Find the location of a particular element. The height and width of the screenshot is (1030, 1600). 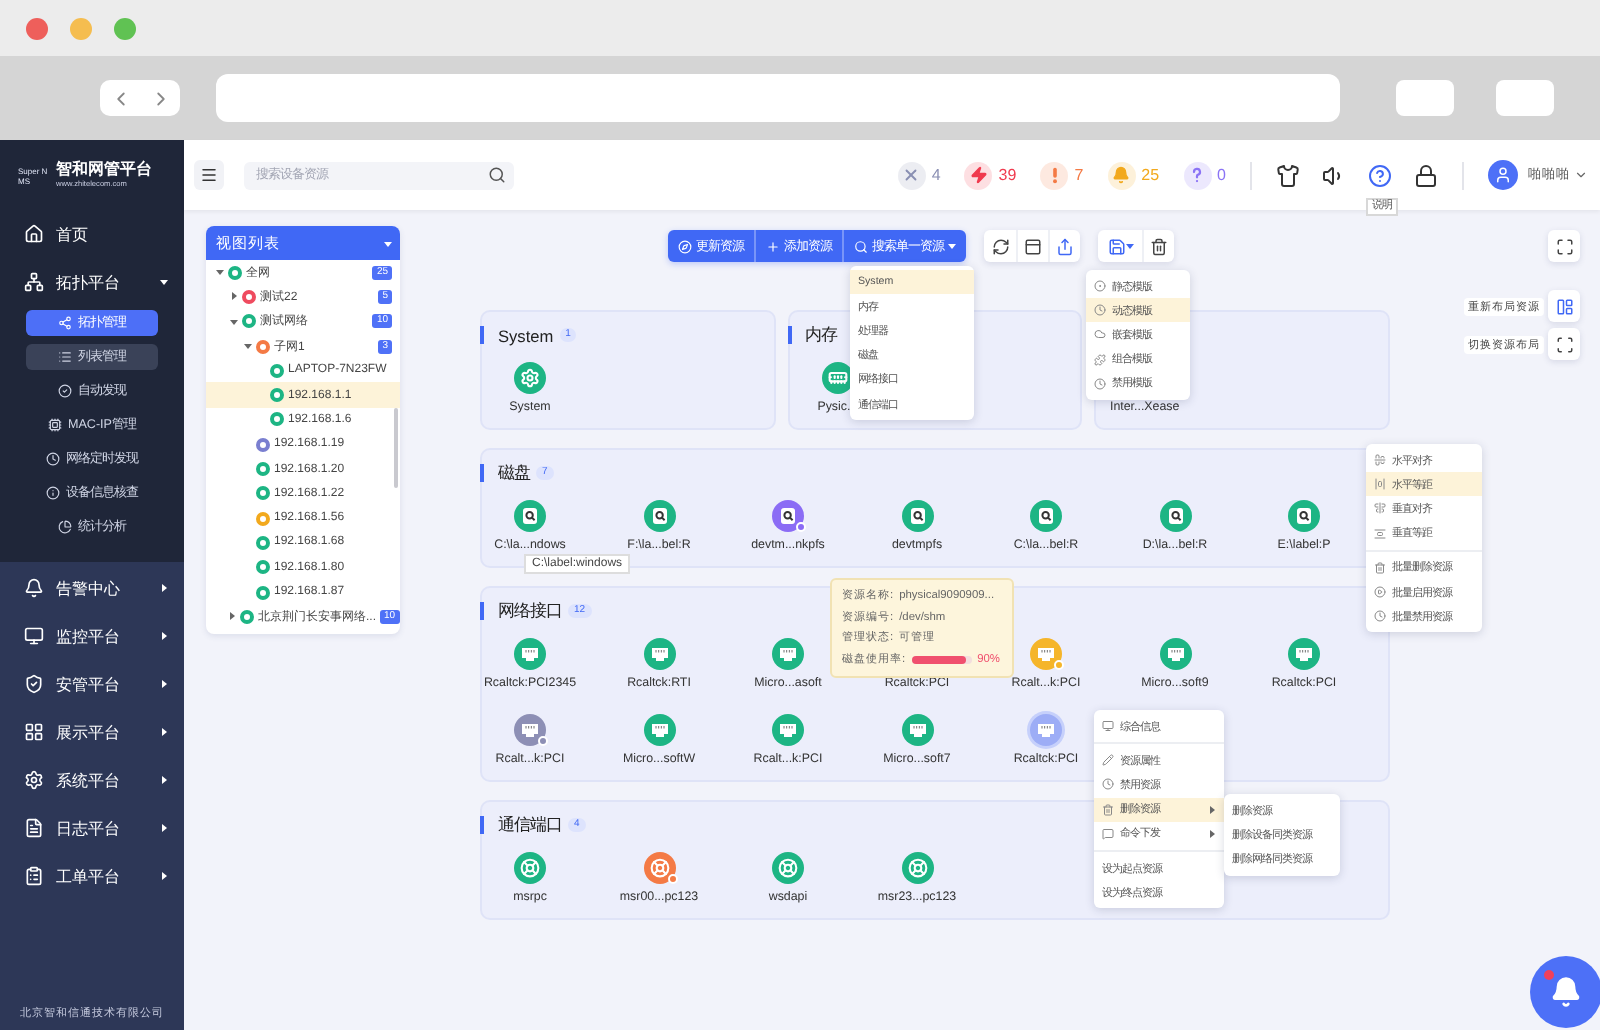

info-icon is located at coordinates (53, 493).